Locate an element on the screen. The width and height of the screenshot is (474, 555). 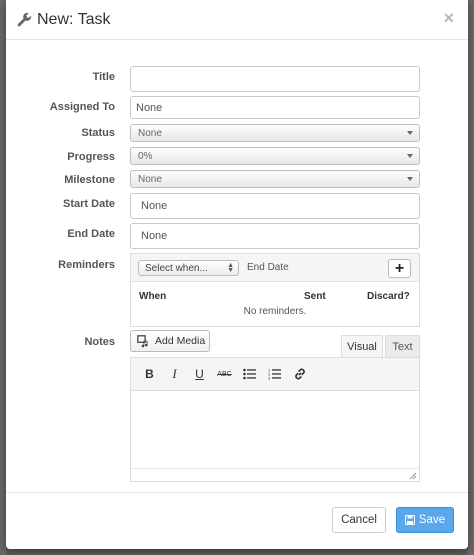
title-label: Title is located at coordinates (103, 77).